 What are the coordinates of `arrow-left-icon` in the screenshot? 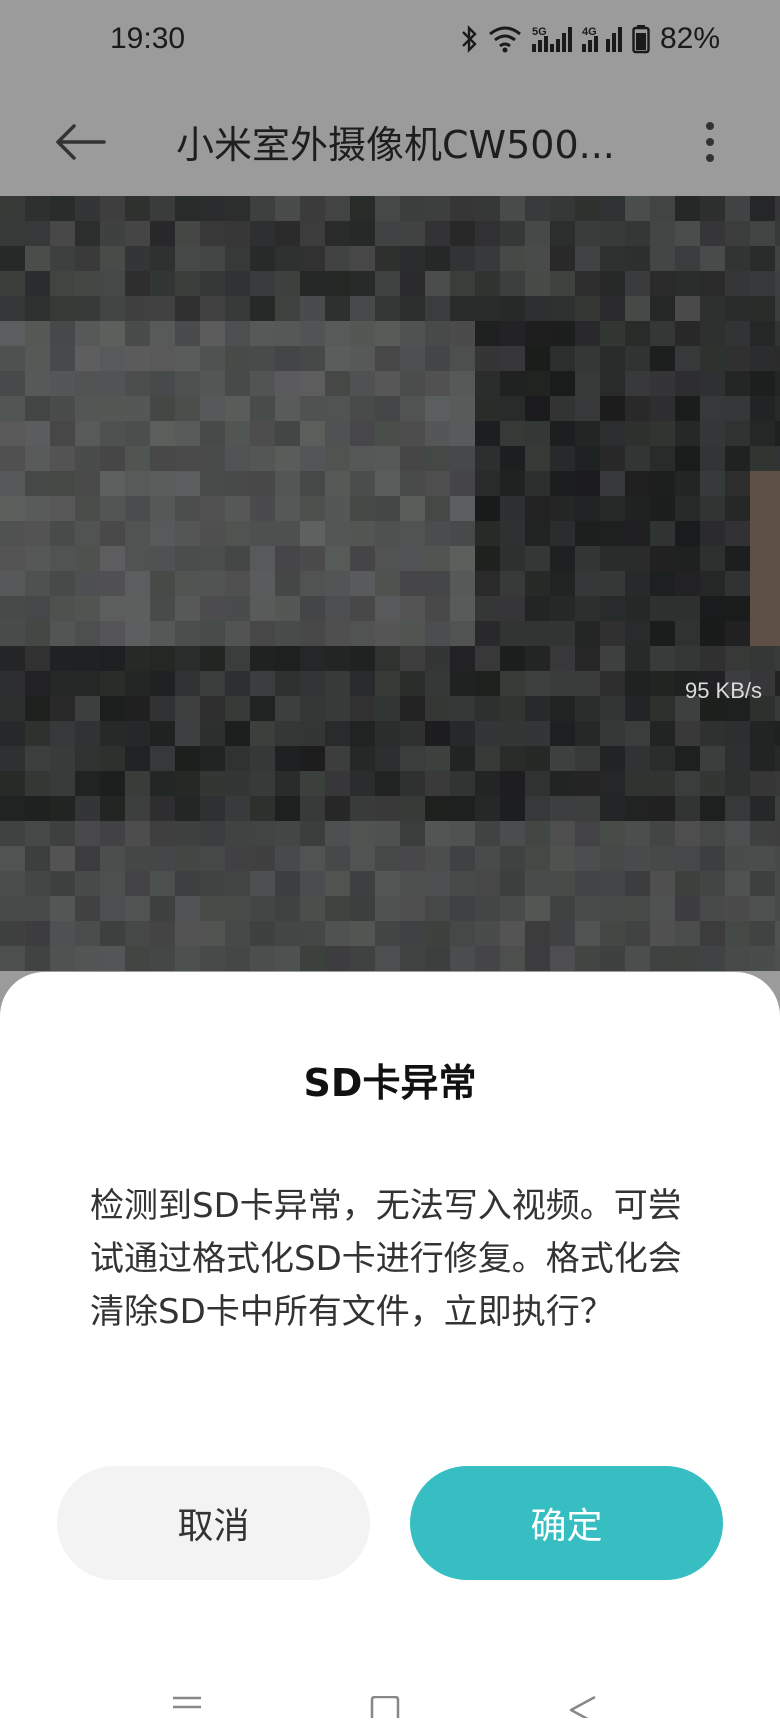 It's located at (81, 142).